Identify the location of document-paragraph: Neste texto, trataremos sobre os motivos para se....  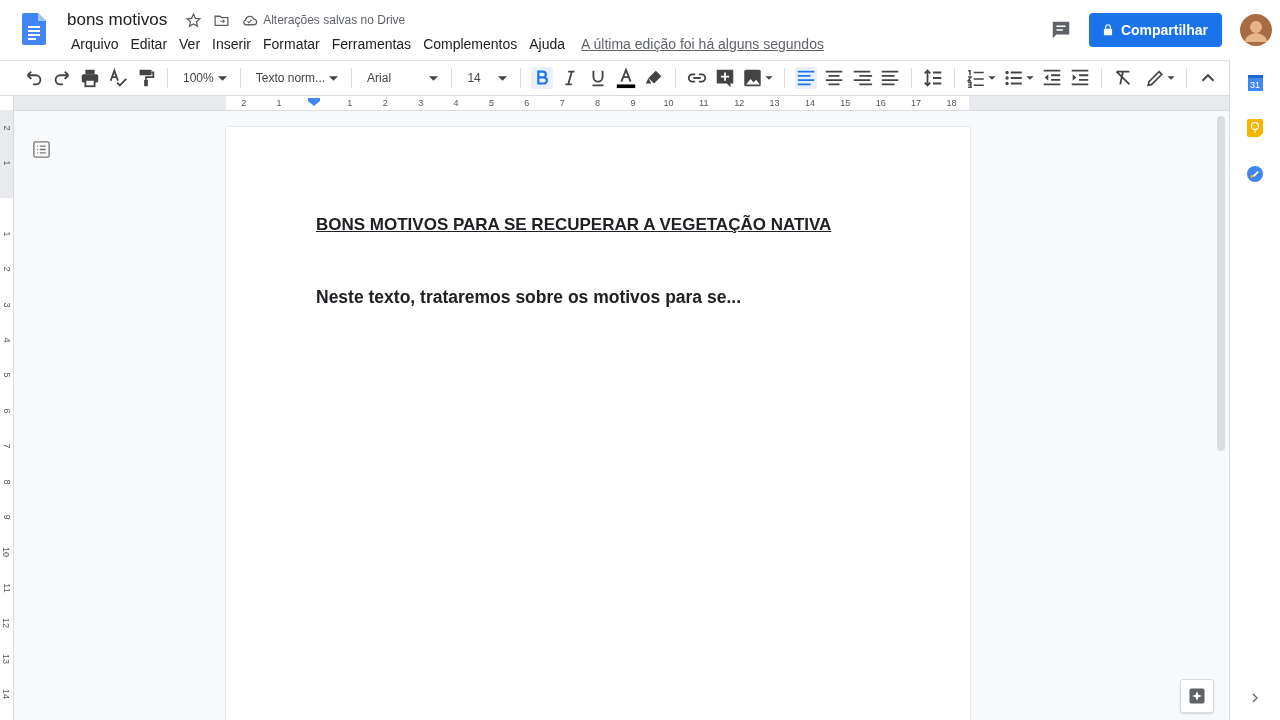
(529, 297).